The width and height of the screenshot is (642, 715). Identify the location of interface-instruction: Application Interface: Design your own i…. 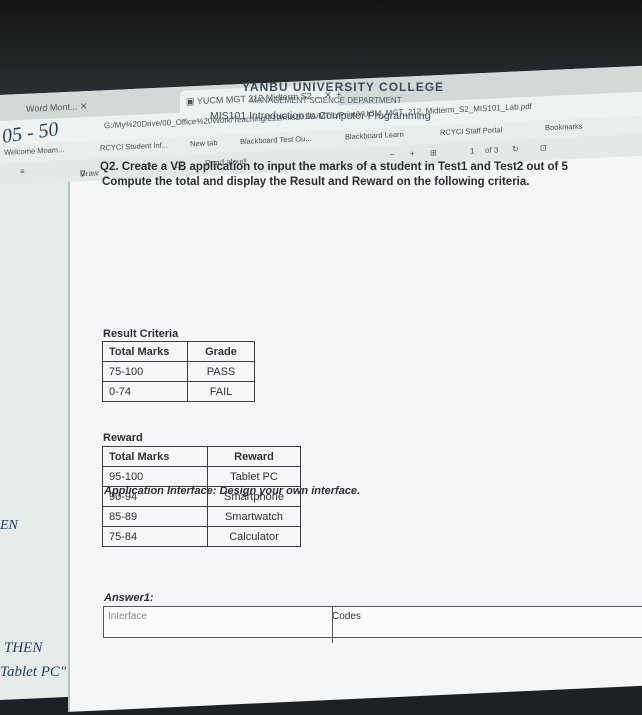
(232, 491).